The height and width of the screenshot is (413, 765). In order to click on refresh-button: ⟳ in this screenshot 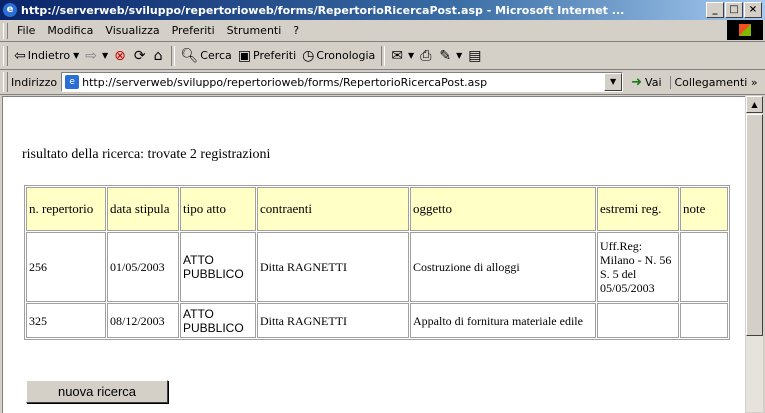, I will do `click(141, 56)`.